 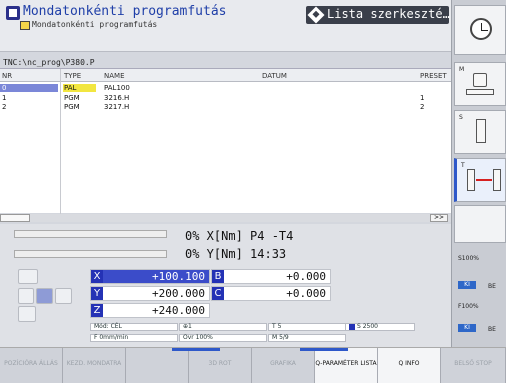 What do you see at coordinates (462, 69) in the screenshot?
I see `m-label: M` at bounding box center [462, 69].